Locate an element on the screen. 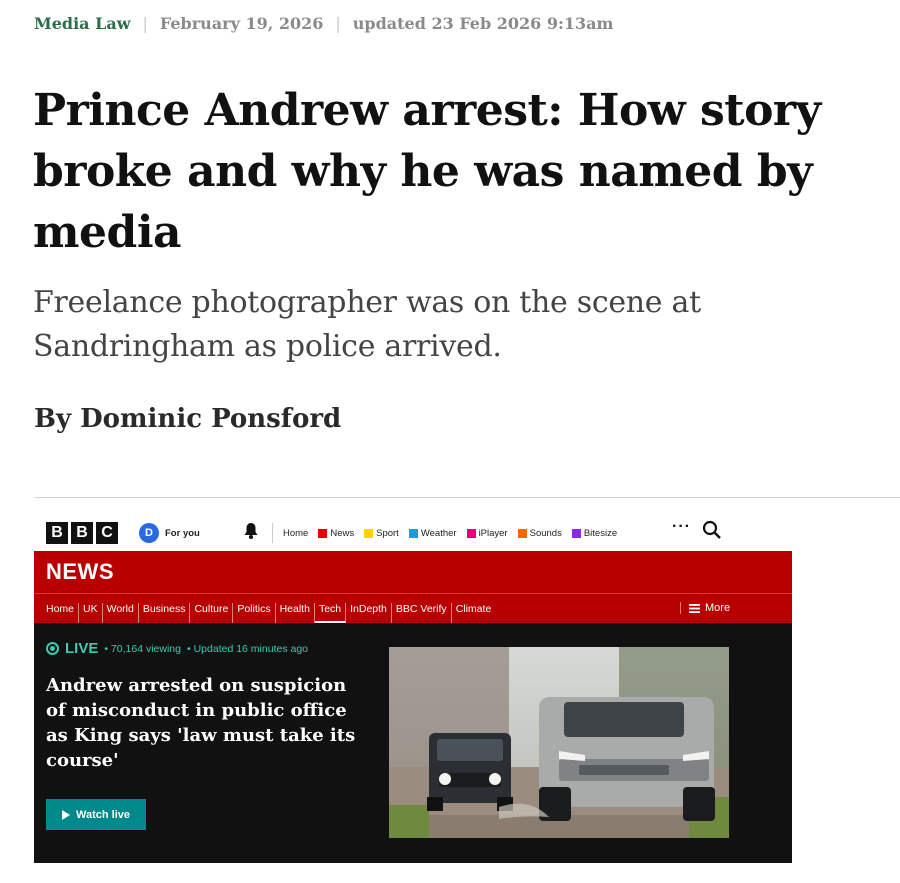 This screenshot has height=883, width=900. article-byline: By Dominic Ponsford is located at coordinates (187, 419).